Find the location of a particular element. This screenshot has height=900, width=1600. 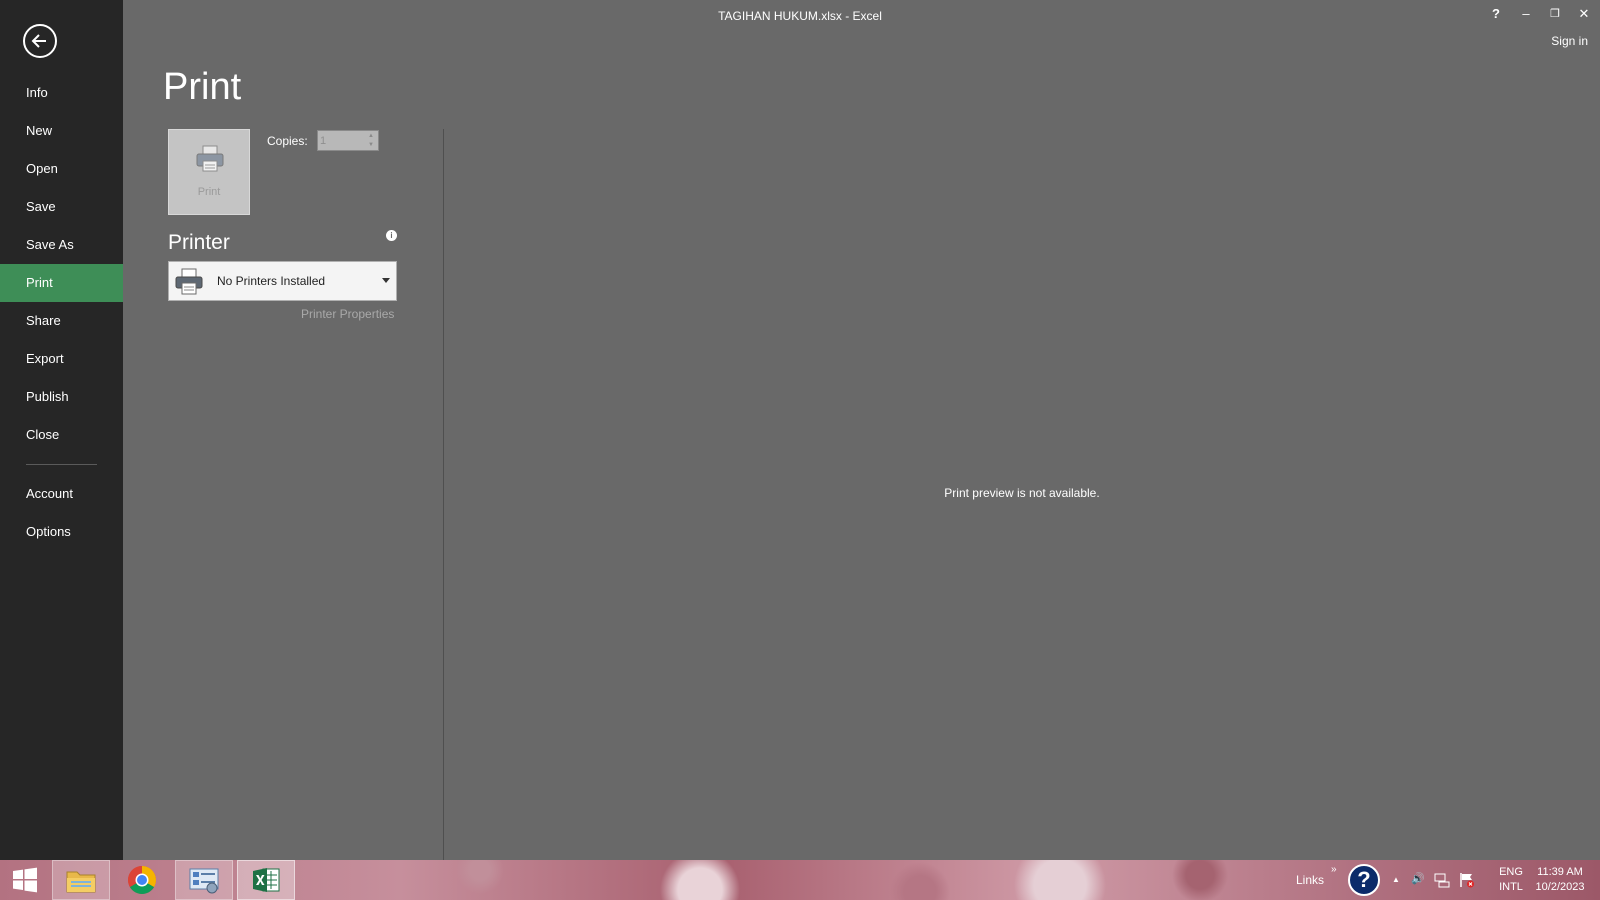

page-title: Print is located at coordinates (202, 87).